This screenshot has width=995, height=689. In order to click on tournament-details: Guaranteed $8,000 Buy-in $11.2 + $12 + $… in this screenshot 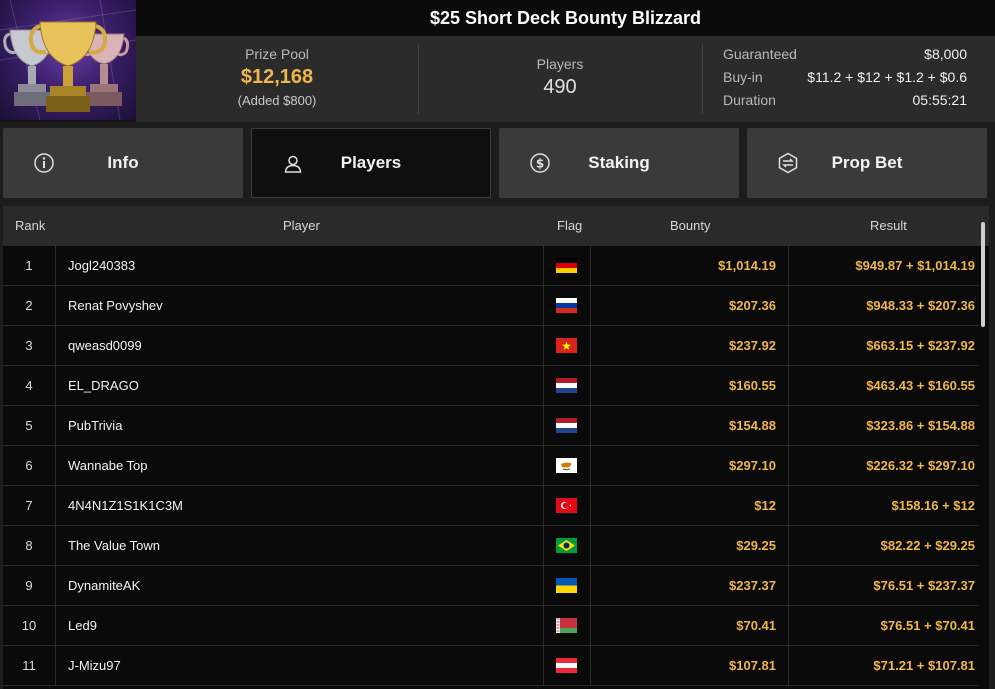, I will do `click(845, 80)`.